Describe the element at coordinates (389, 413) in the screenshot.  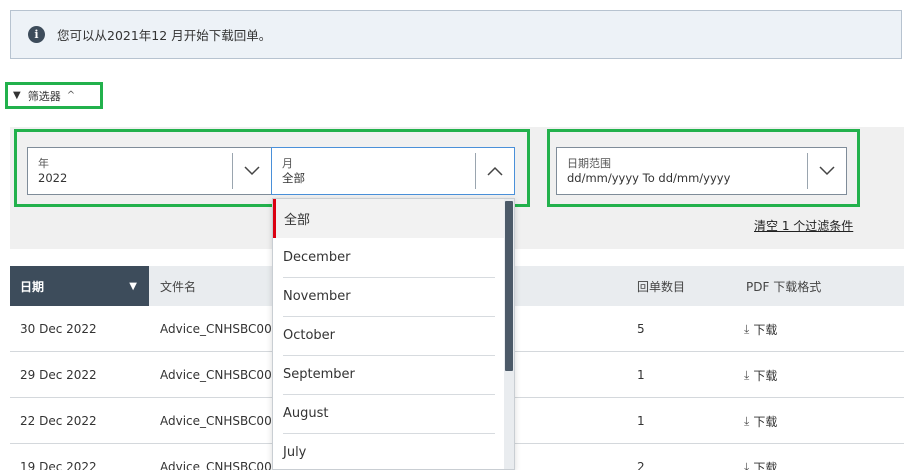
I see `dropdown-option-august: August` at that location.